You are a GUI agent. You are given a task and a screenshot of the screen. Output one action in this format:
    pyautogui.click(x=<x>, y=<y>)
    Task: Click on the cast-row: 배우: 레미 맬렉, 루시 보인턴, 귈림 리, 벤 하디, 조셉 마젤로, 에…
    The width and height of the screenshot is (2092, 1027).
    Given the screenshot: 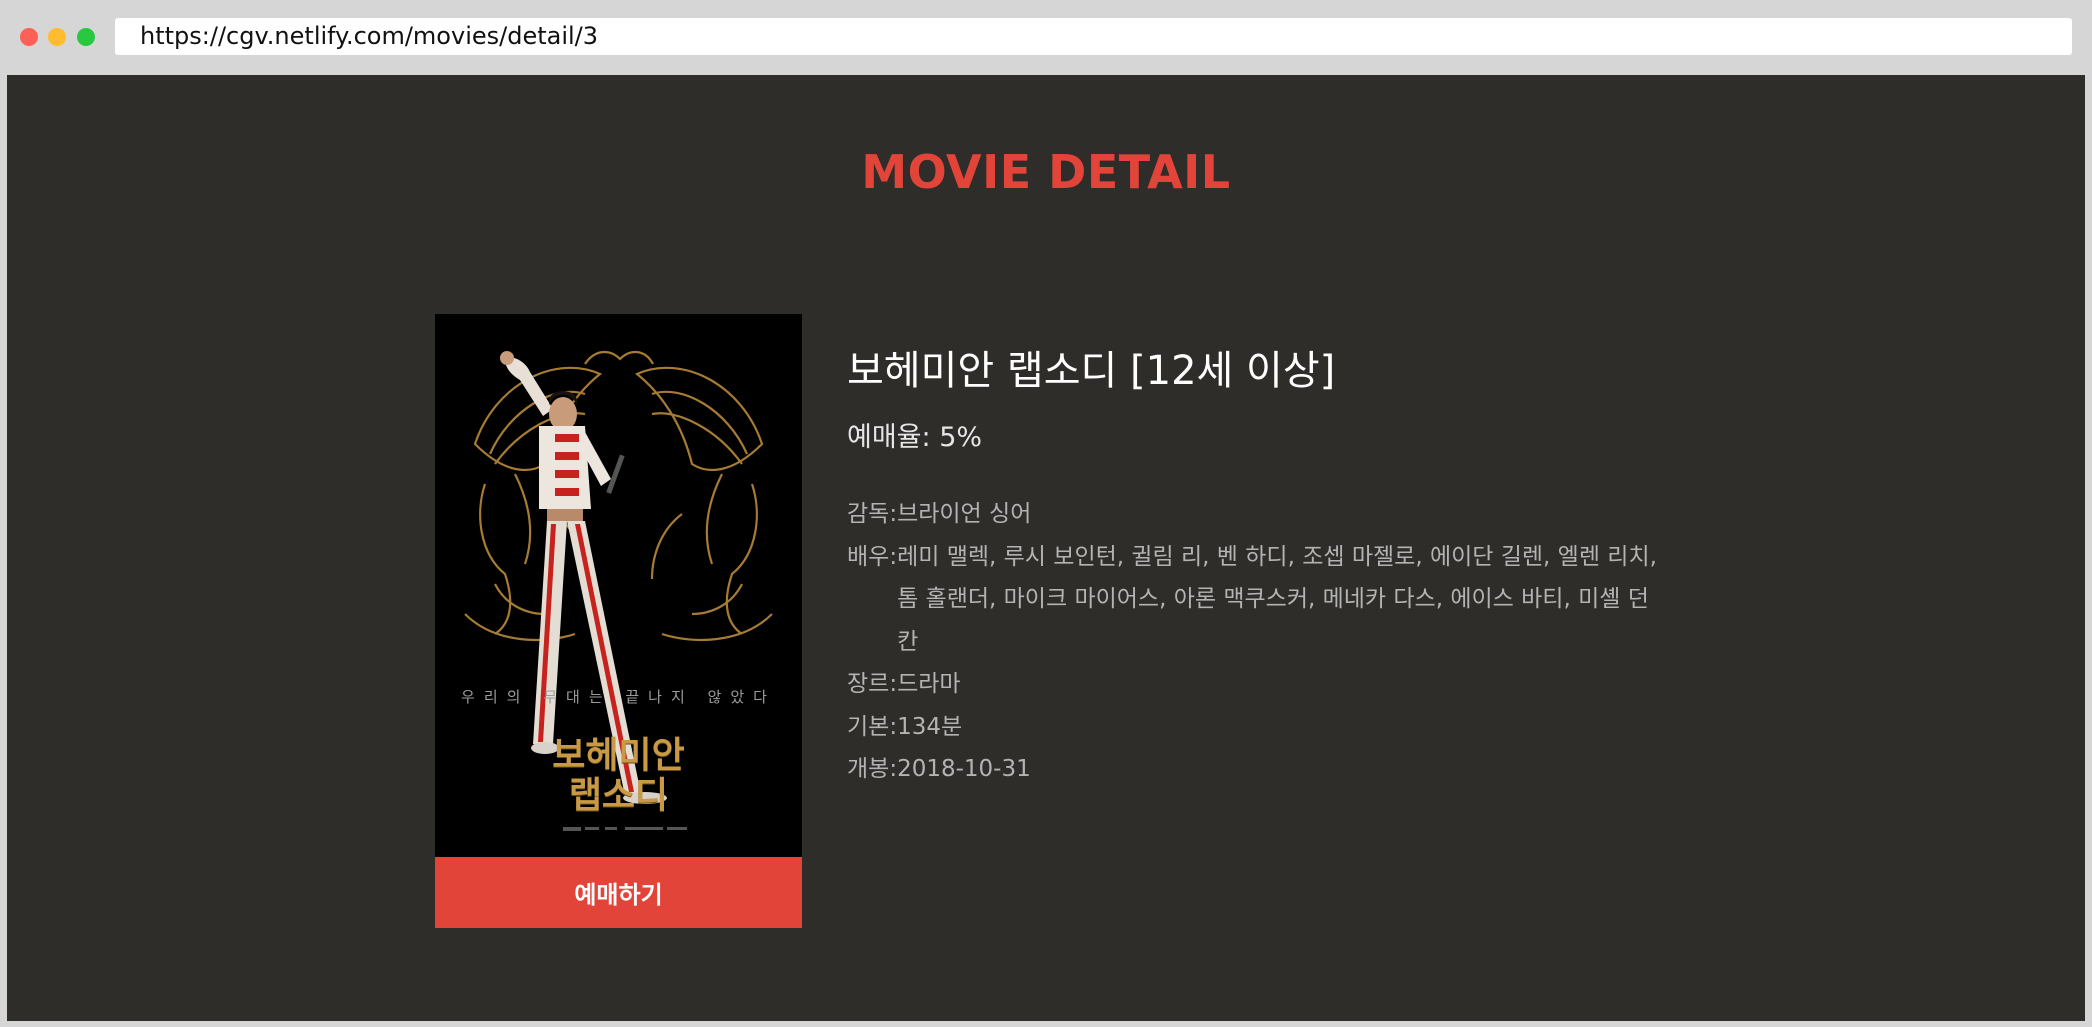 What is the action you would take?
    pyautogui.click(x=1297, y=600)
    